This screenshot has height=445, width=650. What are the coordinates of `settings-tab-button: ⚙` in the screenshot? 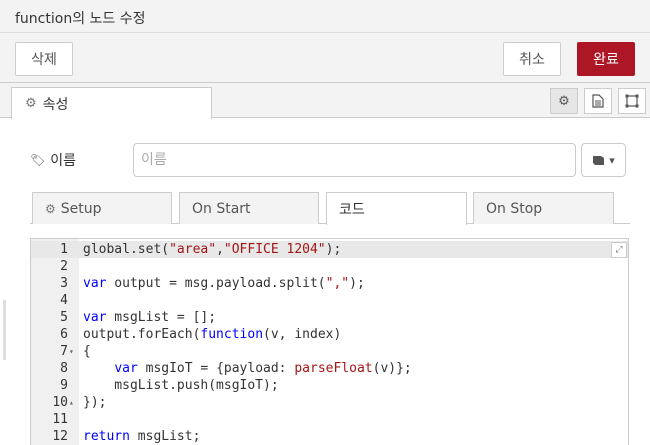 It's located at (564, 101).